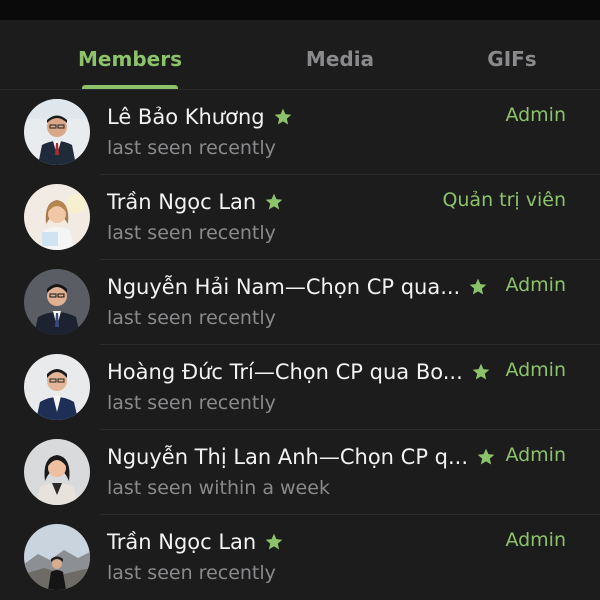  I want to click on tab-members: Members, so click(130, 59).